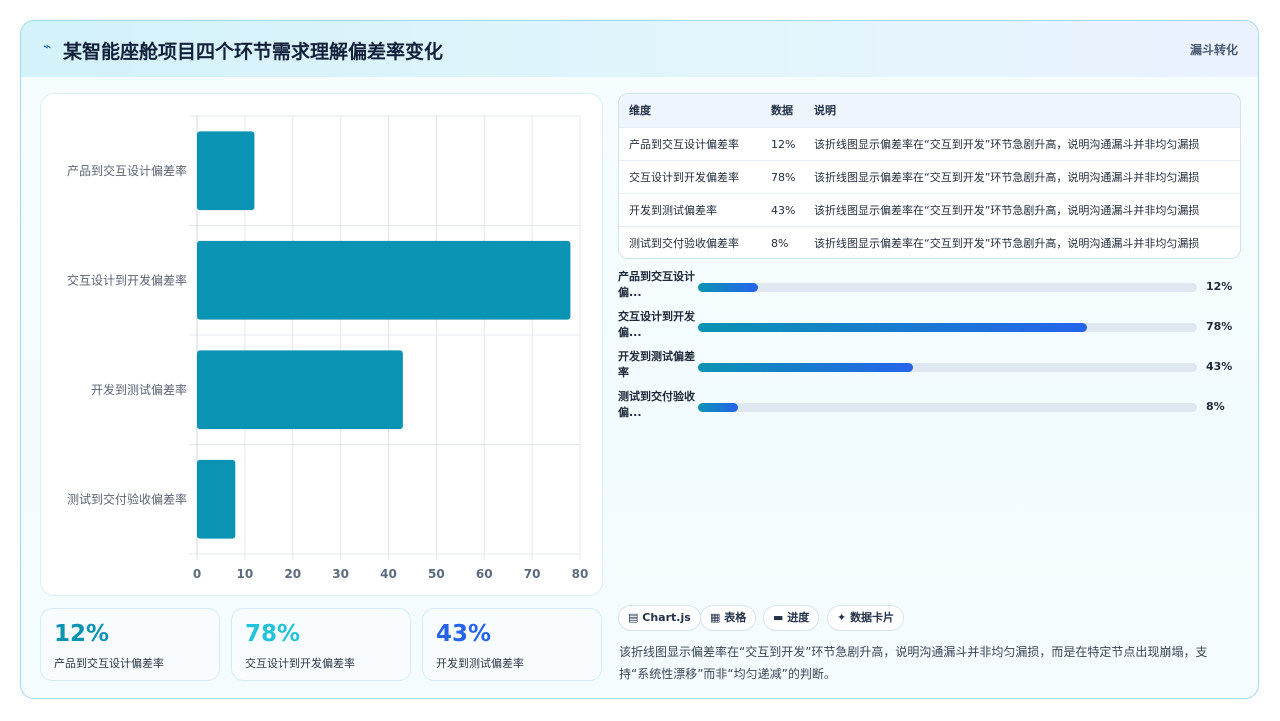  What do you see at coordinates (139, 389) in the screenshot?
I see `y-tick-label: 开发到测试偏差率` at bounding box center [139, 389].